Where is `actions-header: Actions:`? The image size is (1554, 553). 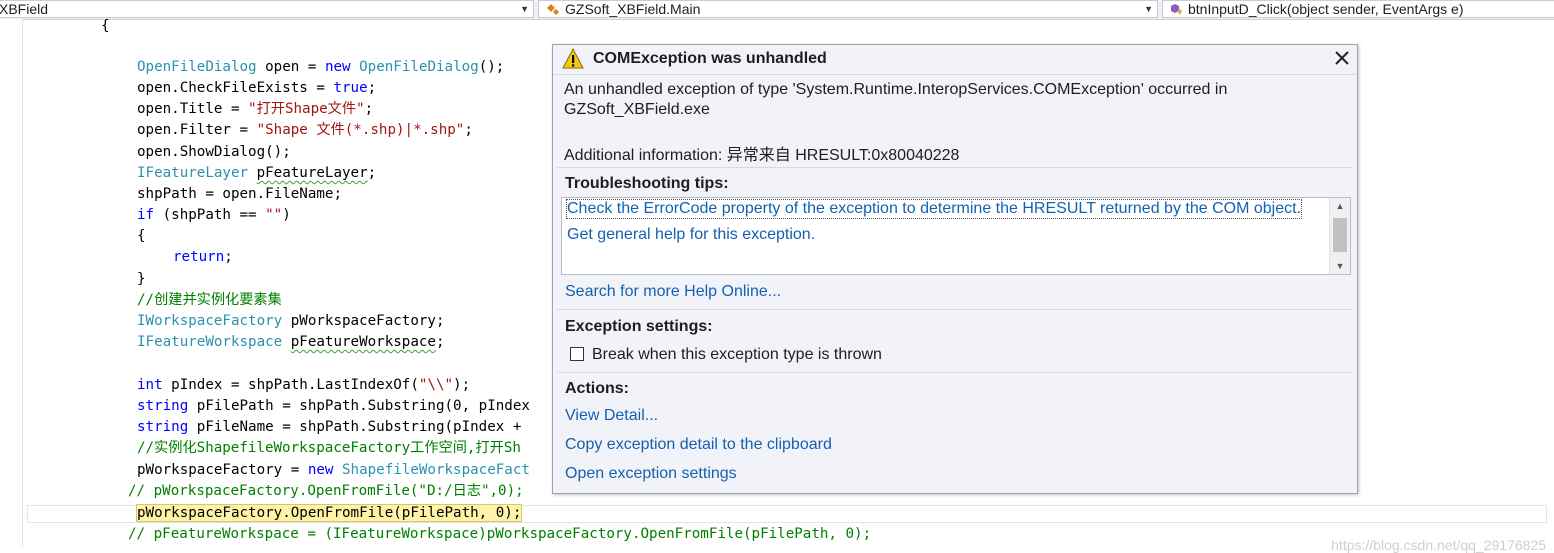 actions-header: Actions: is located at coordinates (597, 388).